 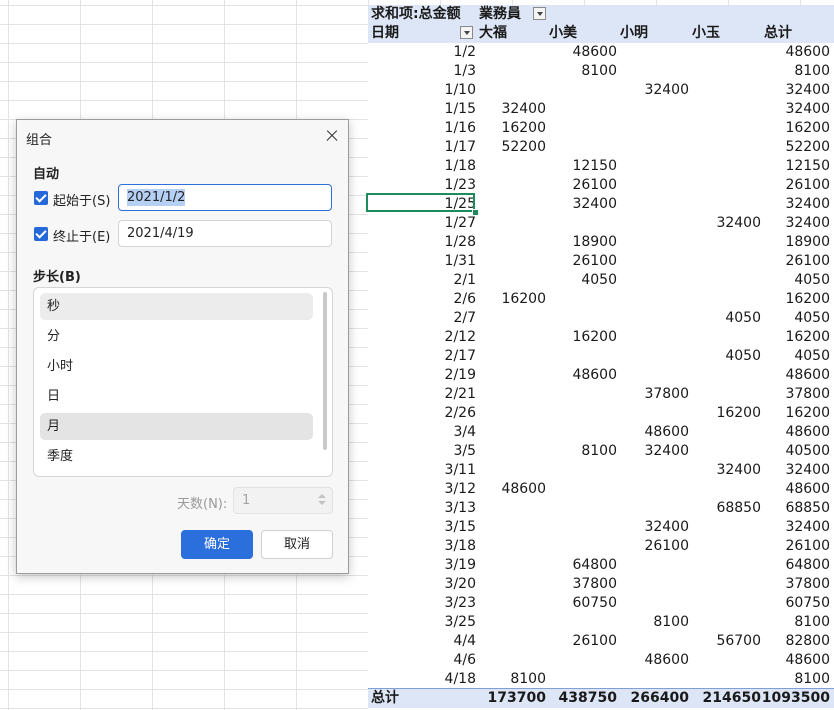 What do you see at coordinates (795, 508) in the screenshot?
I see `value-cell: 68850` at bounding box center [795, 508].